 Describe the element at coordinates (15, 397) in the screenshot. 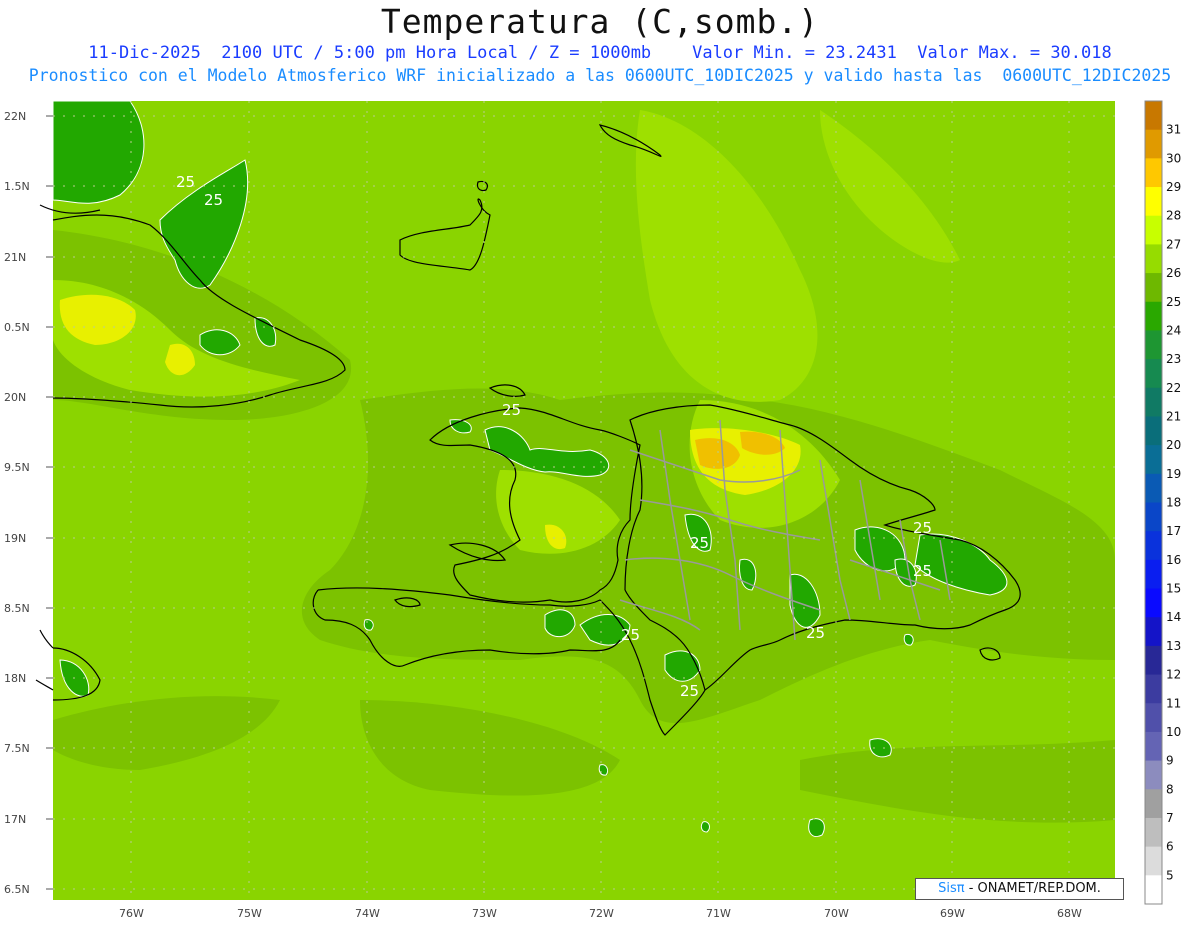

I see `lat-tick-label: 20N` at that location.